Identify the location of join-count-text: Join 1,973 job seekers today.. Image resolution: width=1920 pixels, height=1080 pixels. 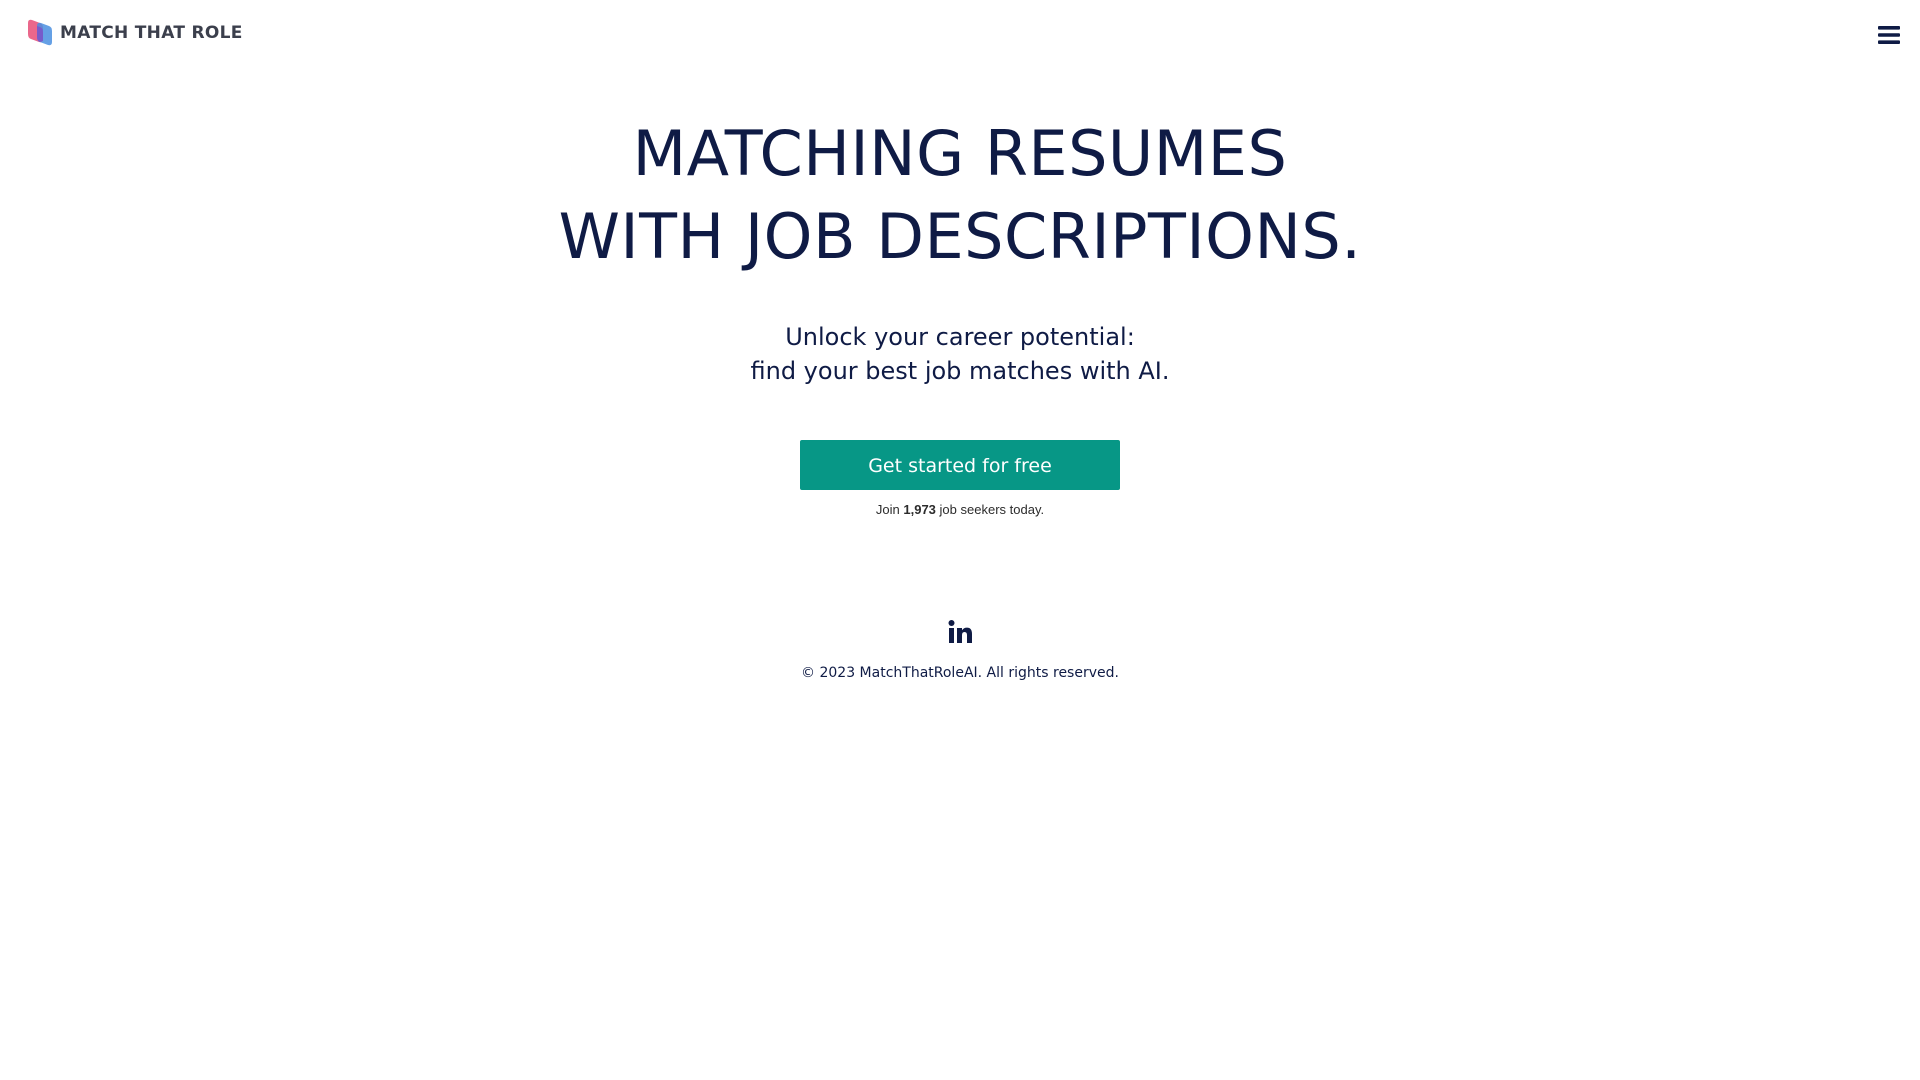
(960, 509).